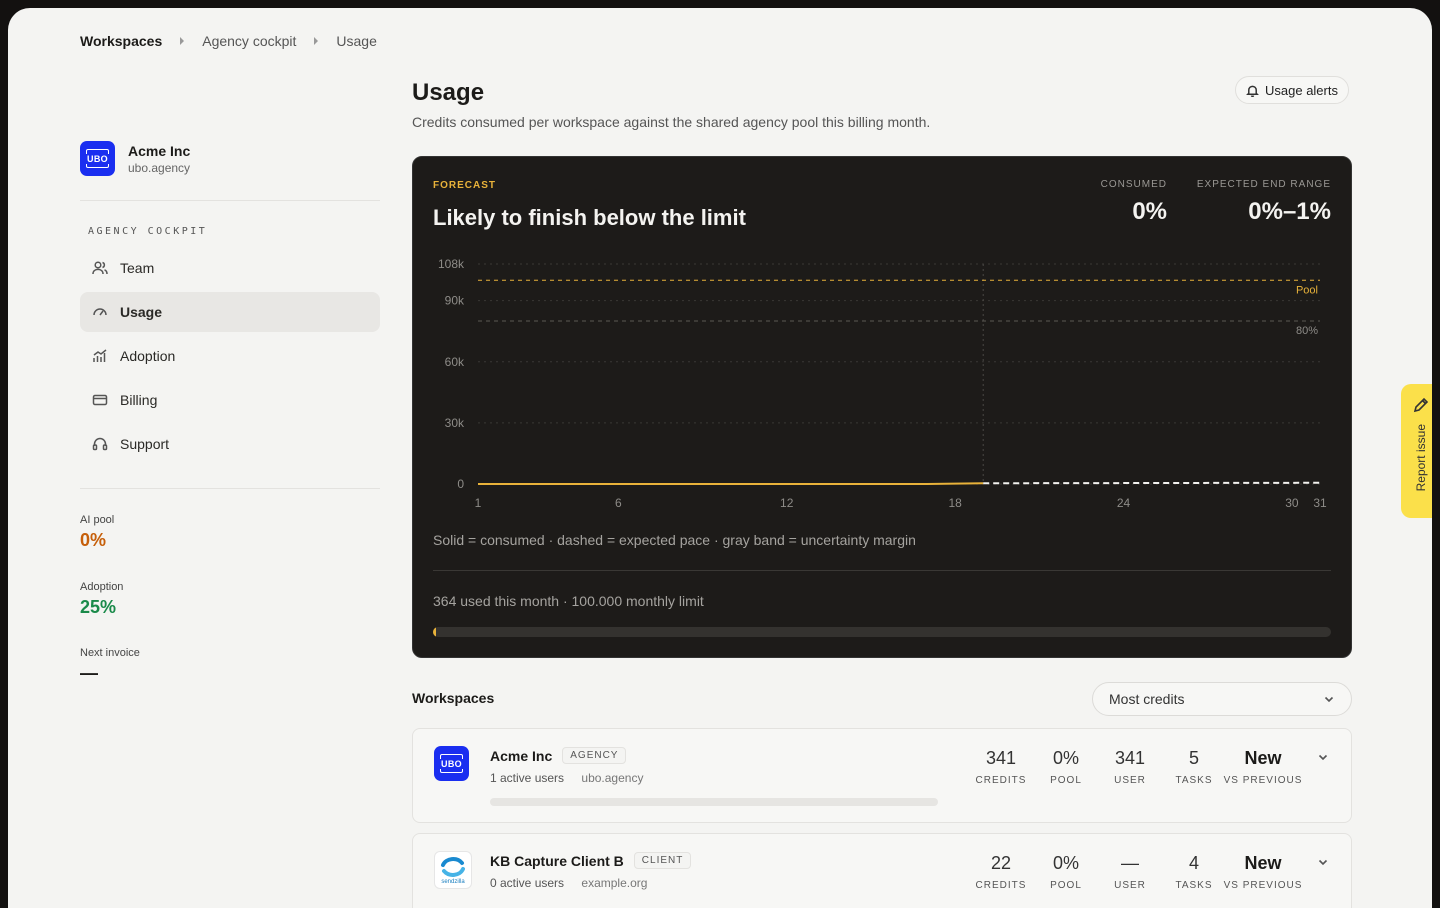 The height and width of the screenshot is (908, 1440). I want to click on sidebar-item-support: Support, so click(230, 444).